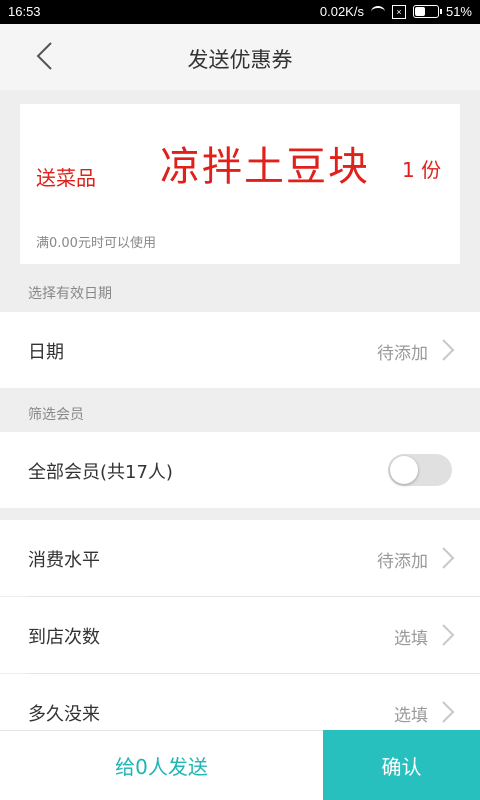 This screenshot has width=480, height=800. What do you see at coordinates (240, 12) in the screenshot?
I see `status-bar: 16:53 0.02K/s × 51%` at bounding box center [240, 12].